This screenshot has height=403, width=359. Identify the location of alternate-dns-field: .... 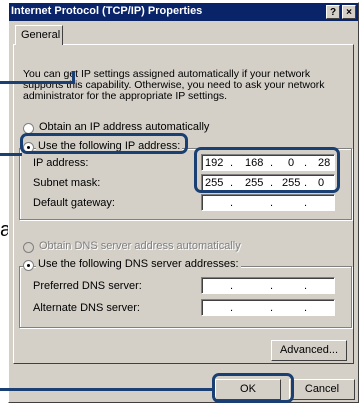
(268, 307).